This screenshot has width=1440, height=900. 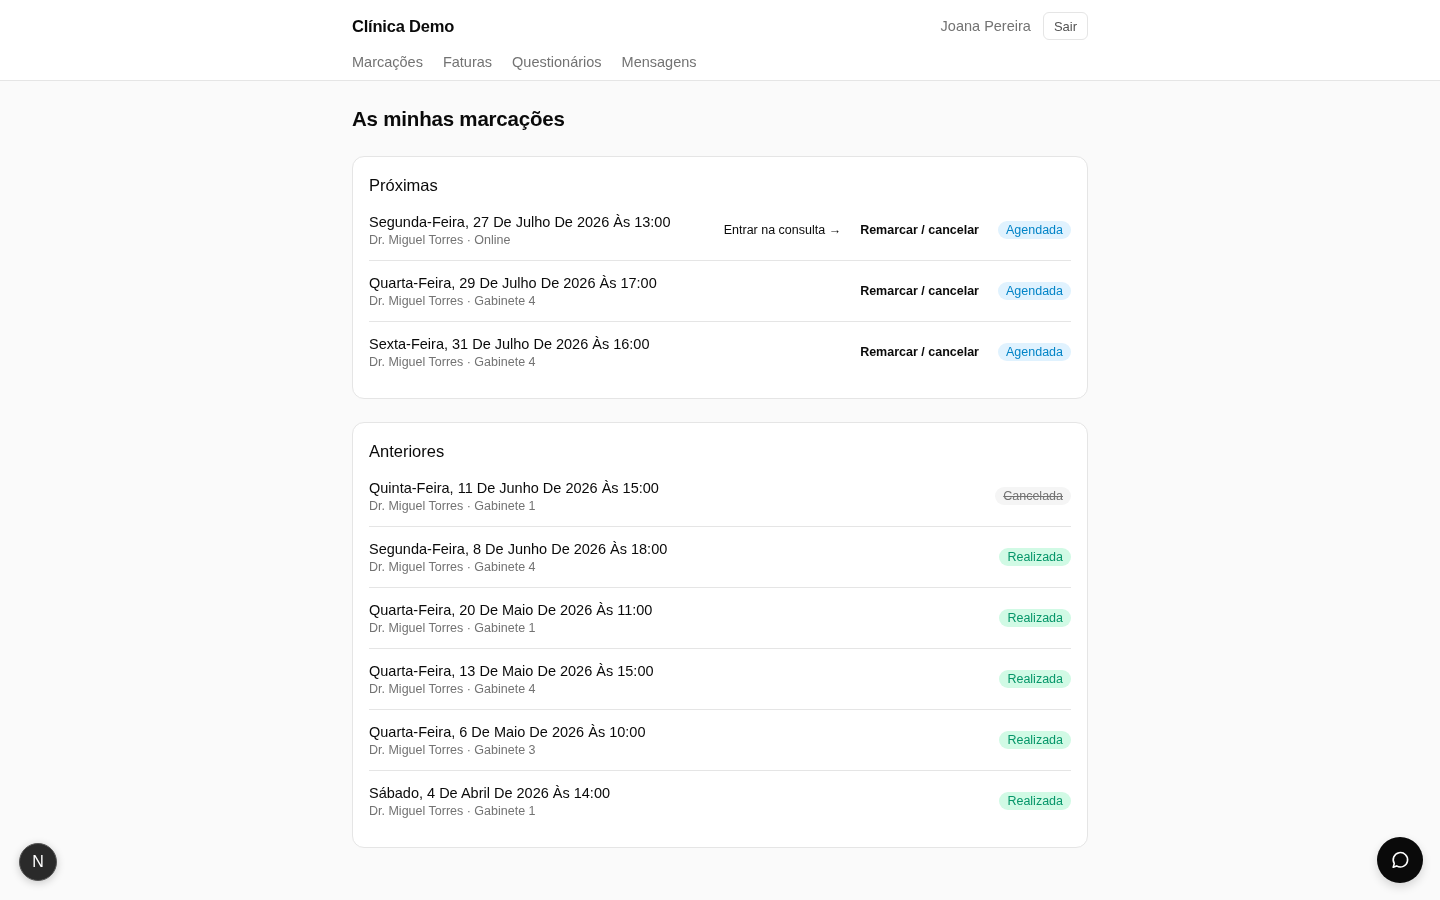 What do you see at coordinates (467, 62) in the screenshot?
I see `nav-link: Faturas` at bounding box center [467, 62].